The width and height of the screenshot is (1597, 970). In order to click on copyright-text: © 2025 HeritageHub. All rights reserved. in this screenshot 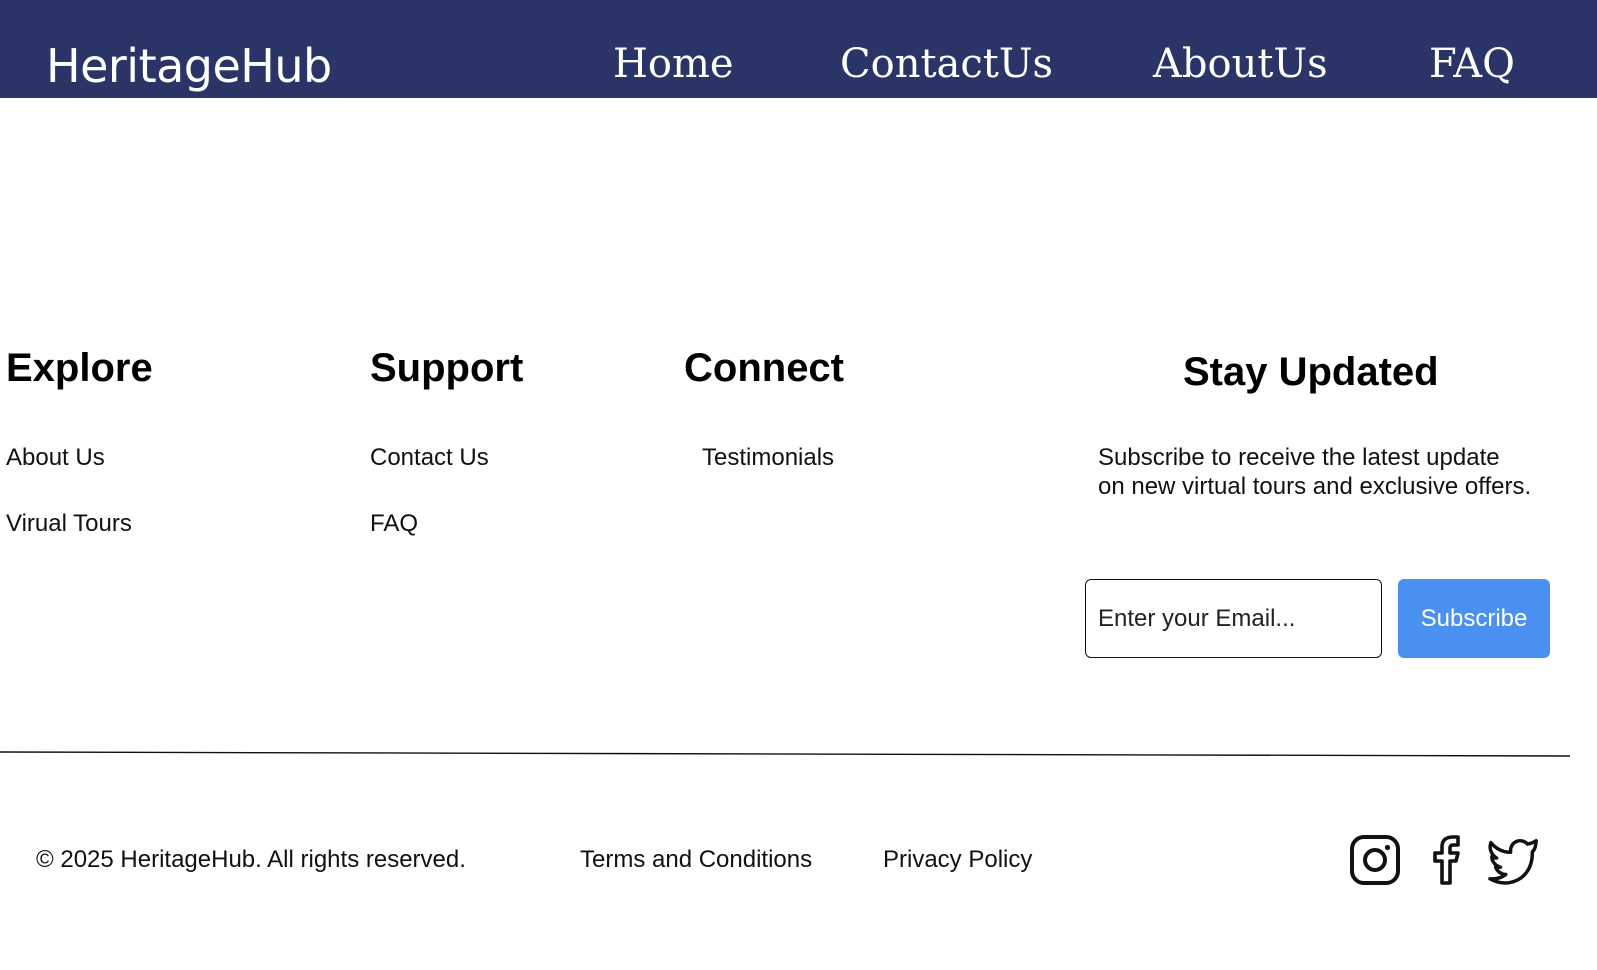, I will do `click(251, 859)`.